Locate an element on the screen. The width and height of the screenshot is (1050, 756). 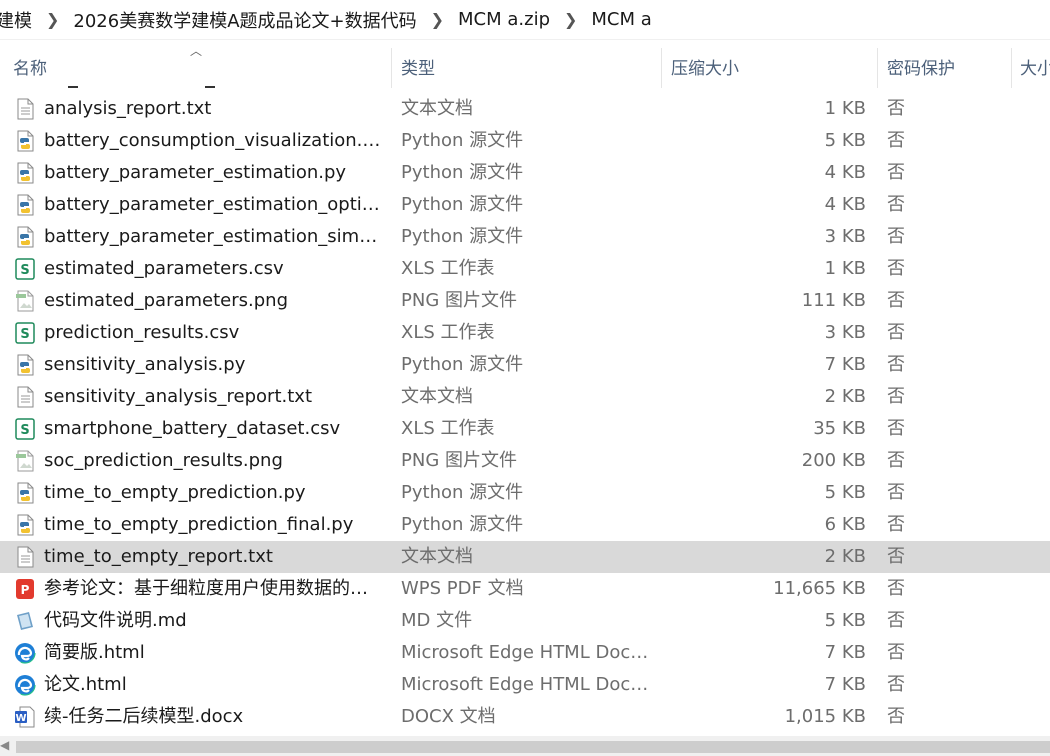
breadcrumb-item-current: MCM a is located at coordinates (621, 19).